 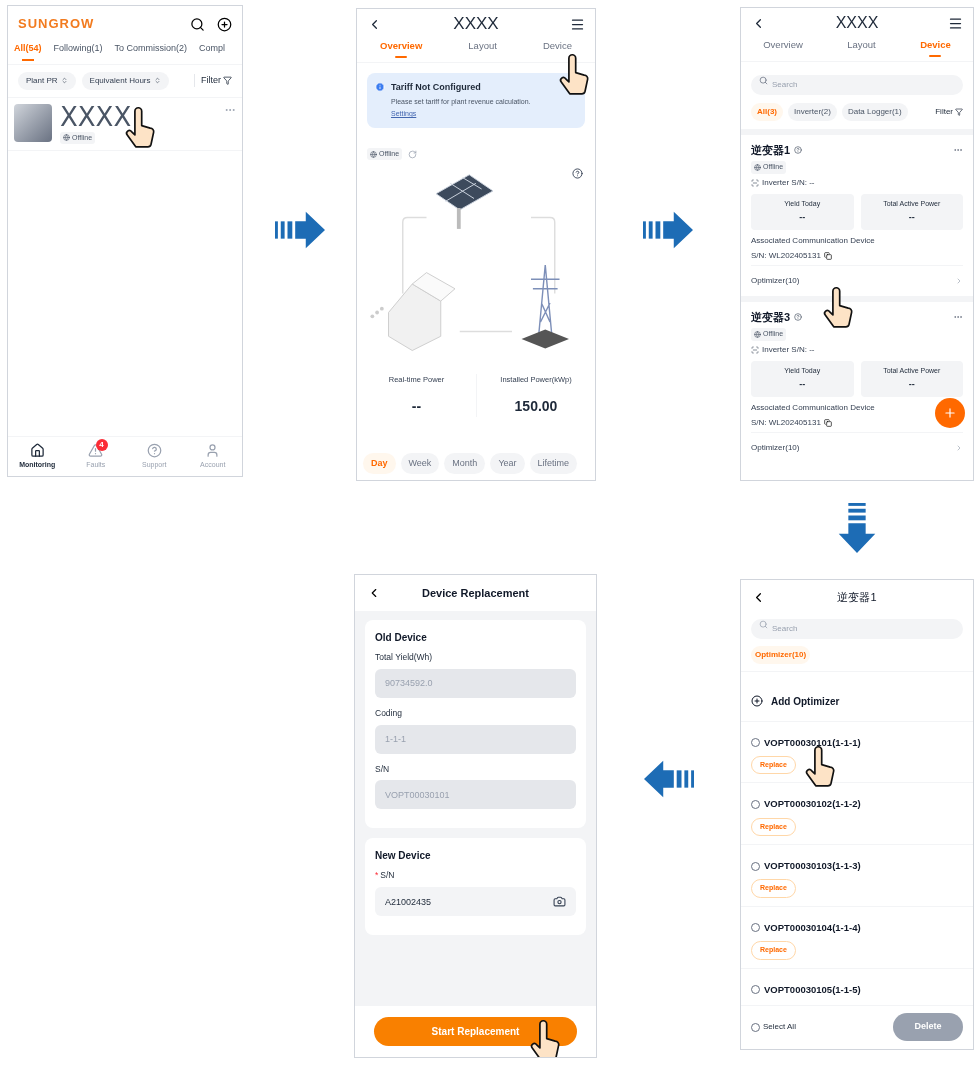 What do you see at coordinates (413, 154) in the screenshot?
I see `refresh-icon` at bounding box center [413, 154].